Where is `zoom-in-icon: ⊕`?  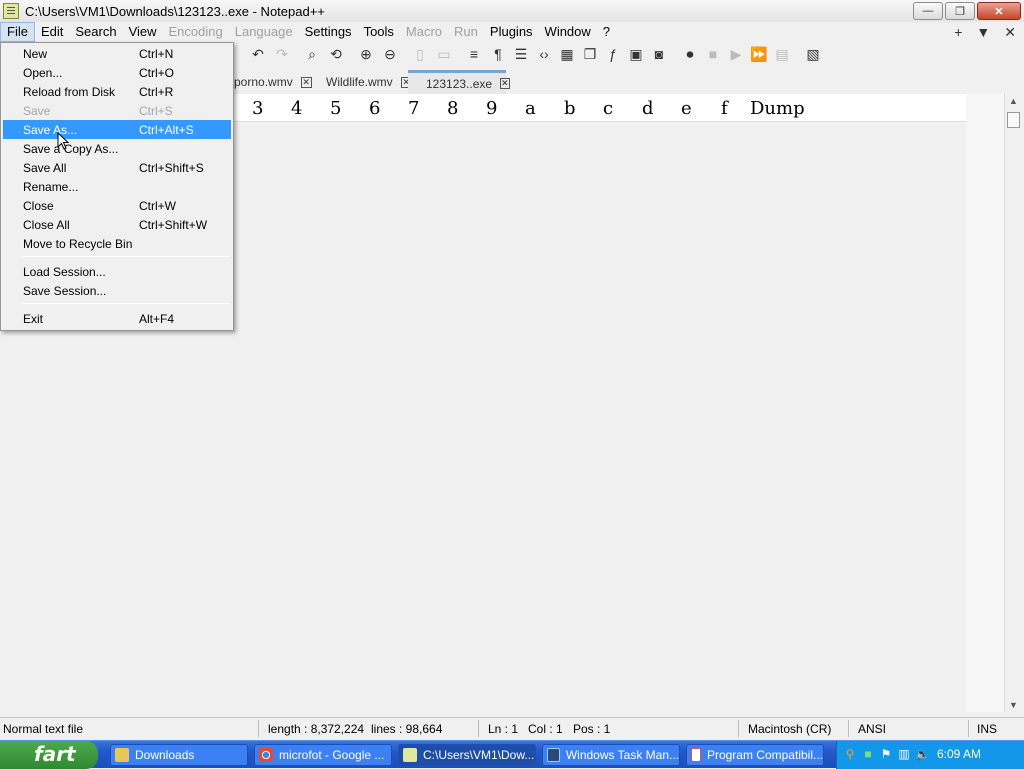
zoom-in-icon: ⊕ is located at coordinates (366, 54).